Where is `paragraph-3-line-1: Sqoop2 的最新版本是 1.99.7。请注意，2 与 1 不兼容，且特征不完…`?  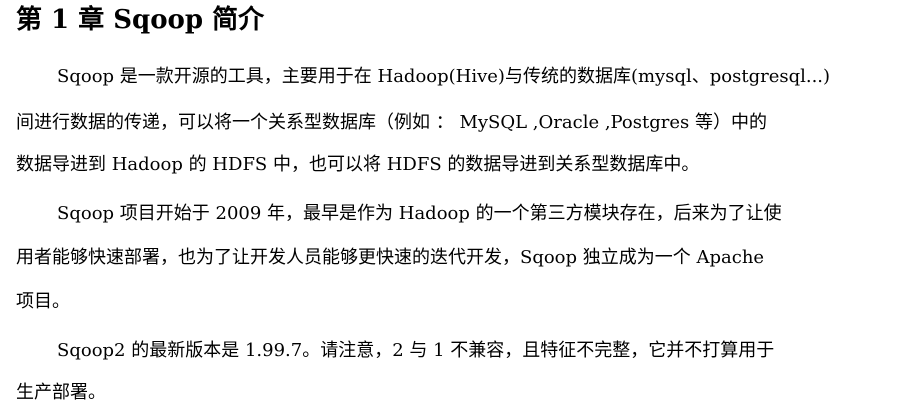
paragraph-3-line-1: Sqoop2 的最新版本是 1.99.7。请注意，2 与 1 不兼容，且特征不完… is located at coordinates (416, 350).